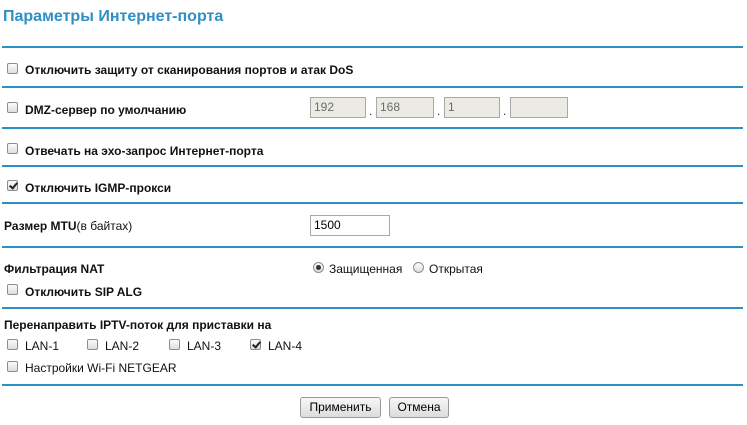 The image size is (747, 425). I want to click on ping-response-label: Отвечать на эхо-запрос Интернет-порта, so click(144, 151).